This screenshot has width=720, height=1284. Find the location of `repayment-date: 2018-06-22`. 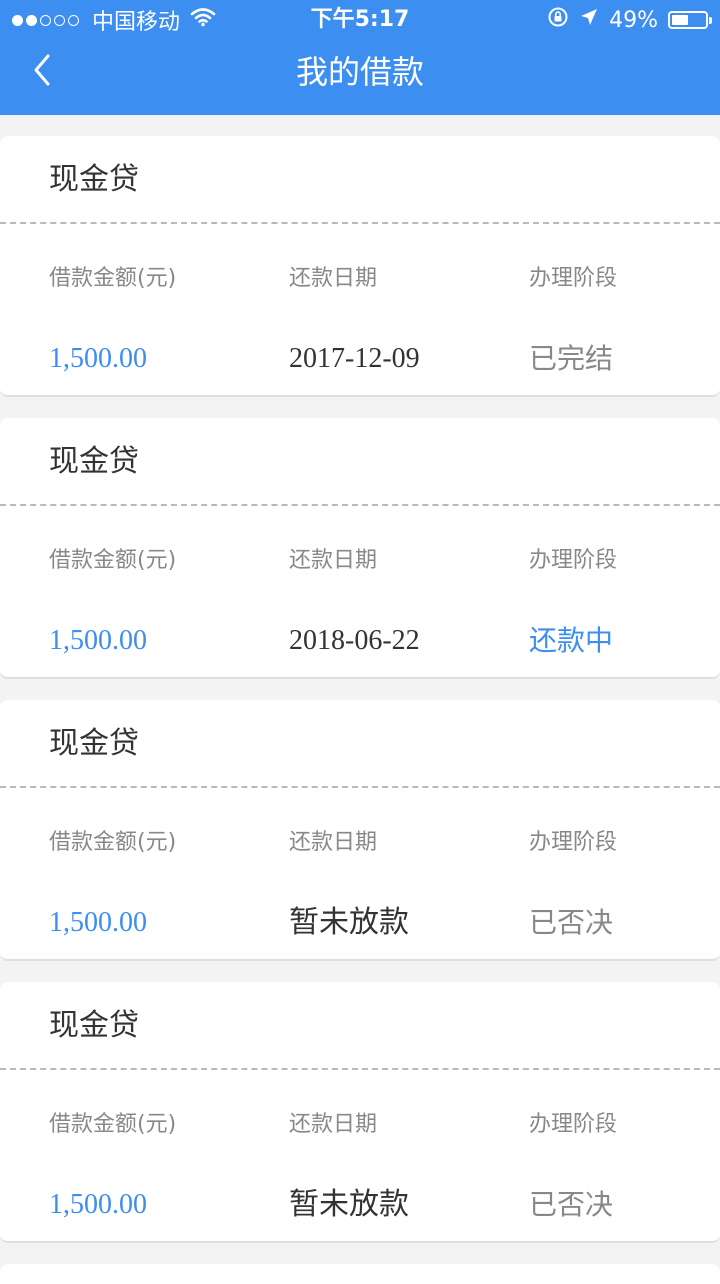

repayment-date: 2018-06-22 is located at coordinates (354, 640).